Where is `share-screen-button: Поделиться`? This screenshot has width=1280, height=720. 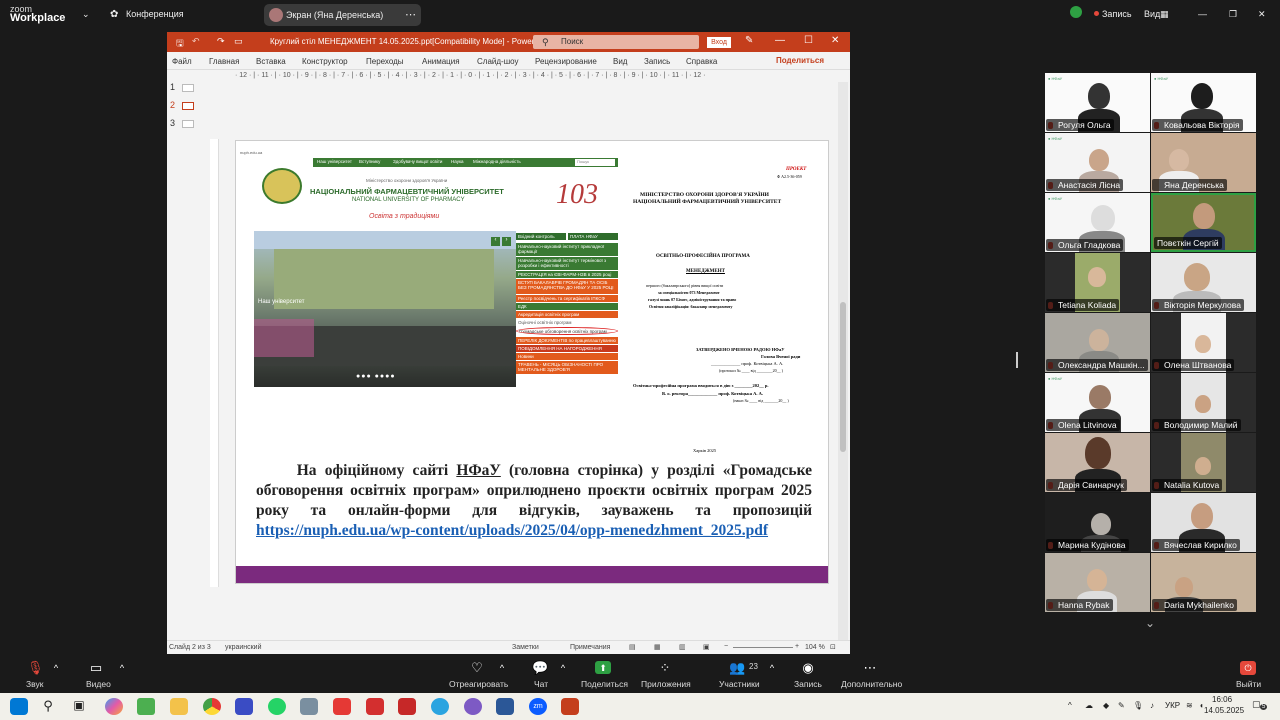
share-screen-button: Поделиться is located at coordinates (604, 684).